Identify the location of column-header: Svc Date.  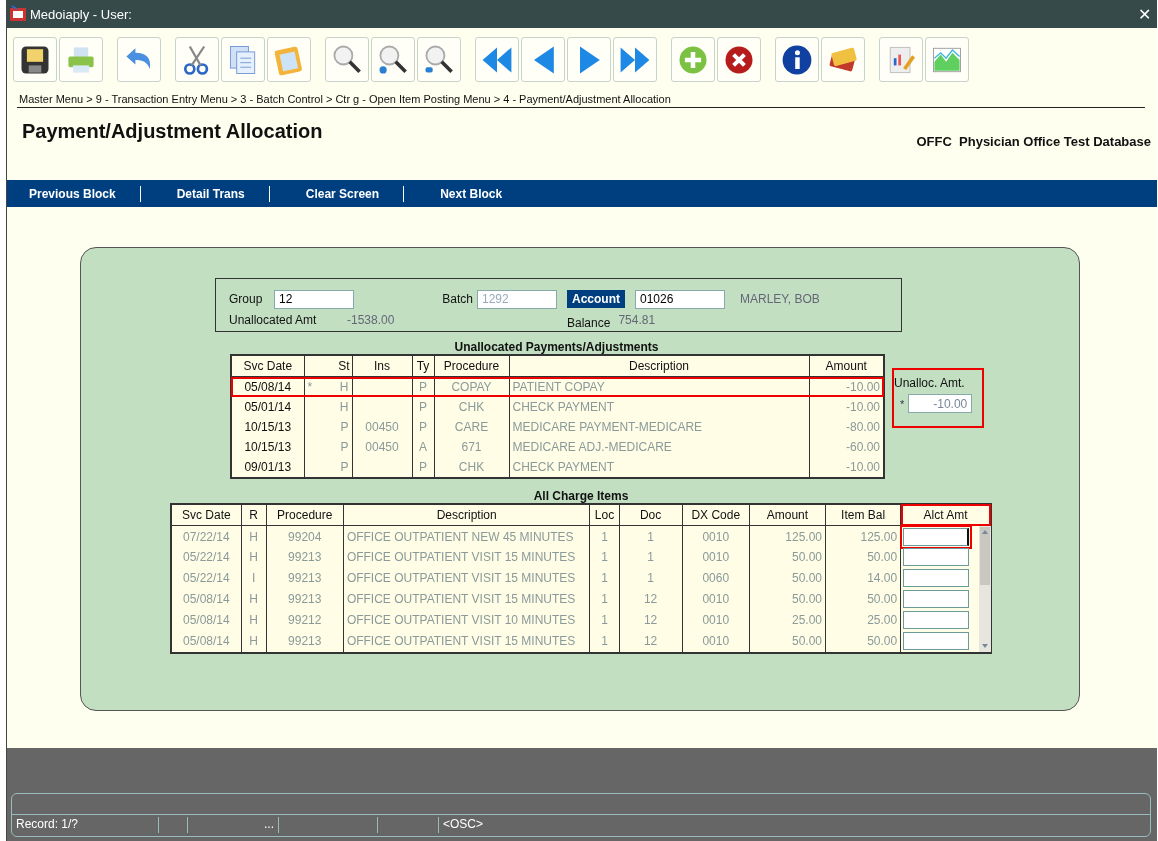
(206, 515).